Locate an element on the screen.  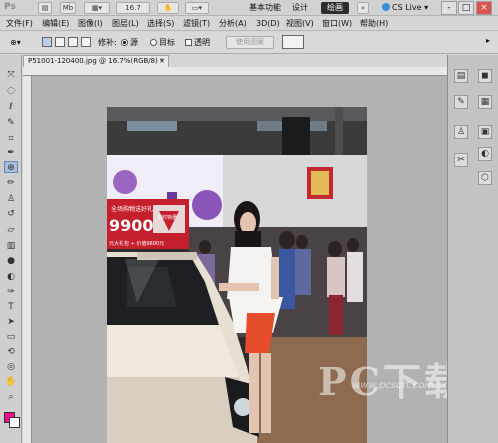
lasso-tool-icon: ℓ is located at coordinates (11, 107).